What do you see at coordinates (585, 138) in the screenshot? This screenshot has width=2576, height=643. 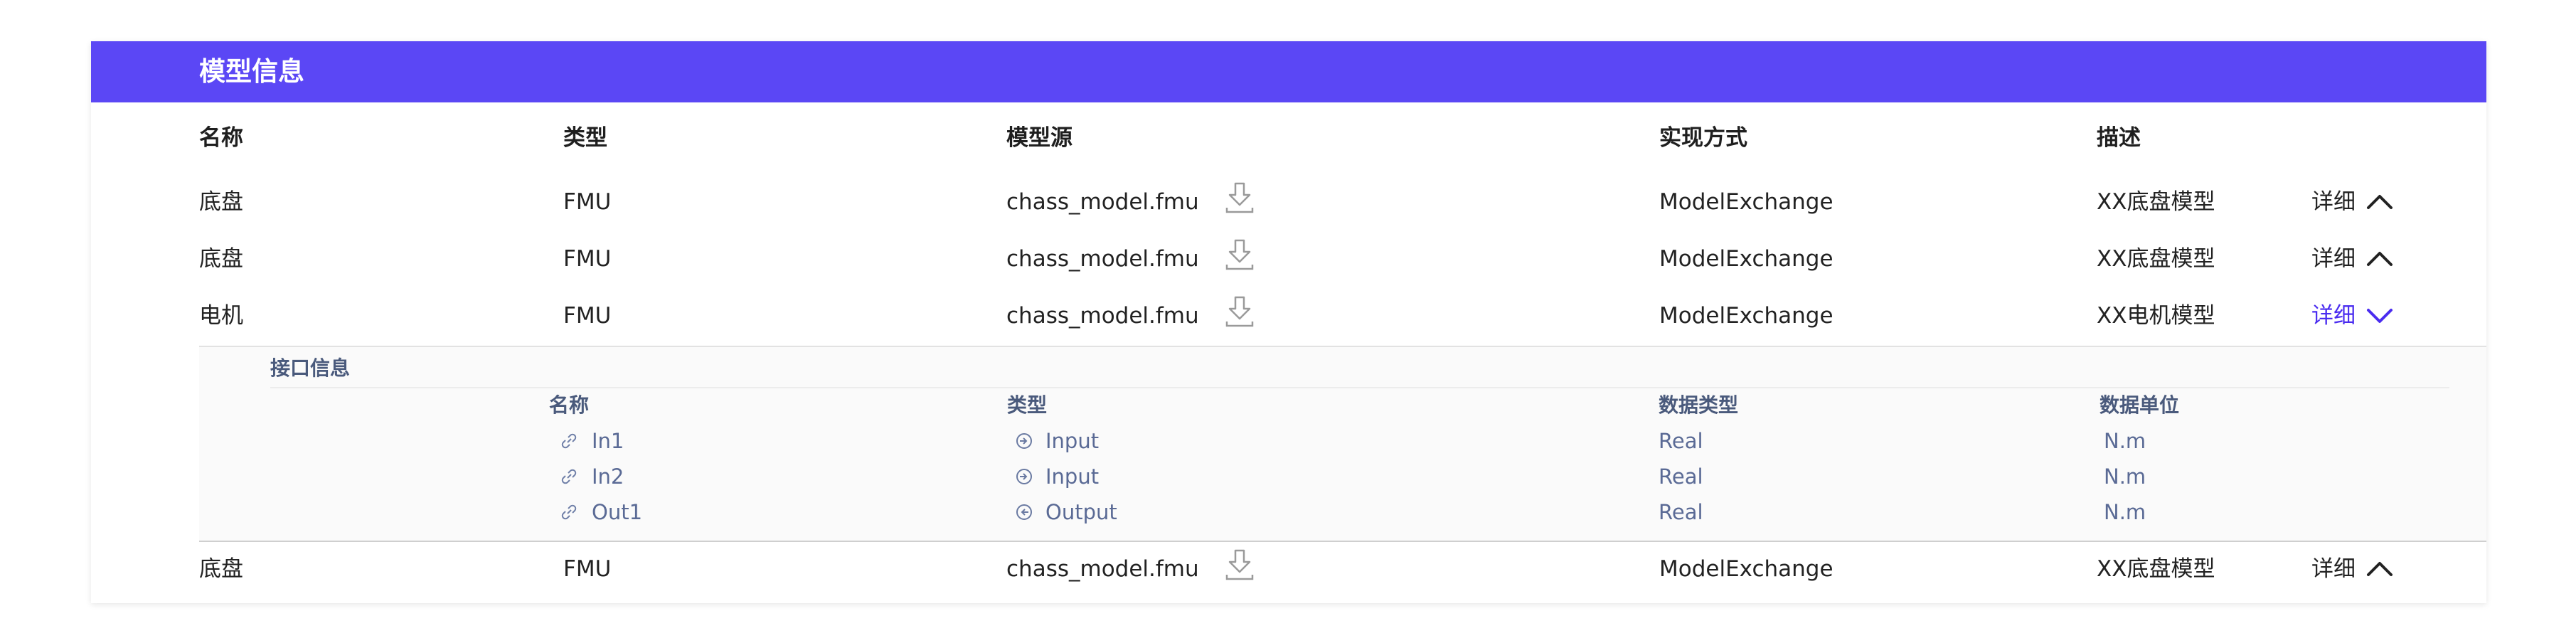 I see `column-header-type: 类型` at bounding box center [585, 138].